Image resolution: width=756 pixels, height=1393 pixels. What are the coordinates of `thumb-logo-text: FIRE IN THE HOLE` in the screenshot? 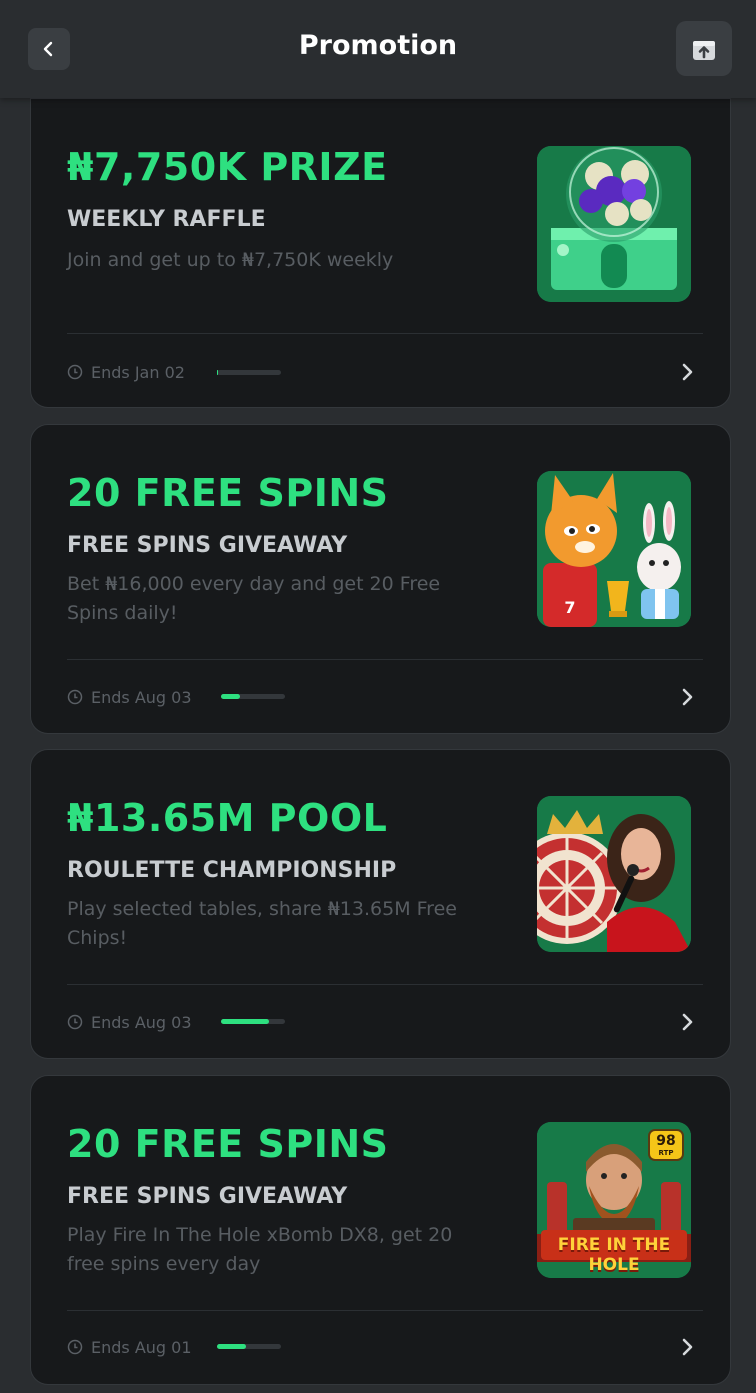 It's located at (614, 1255).